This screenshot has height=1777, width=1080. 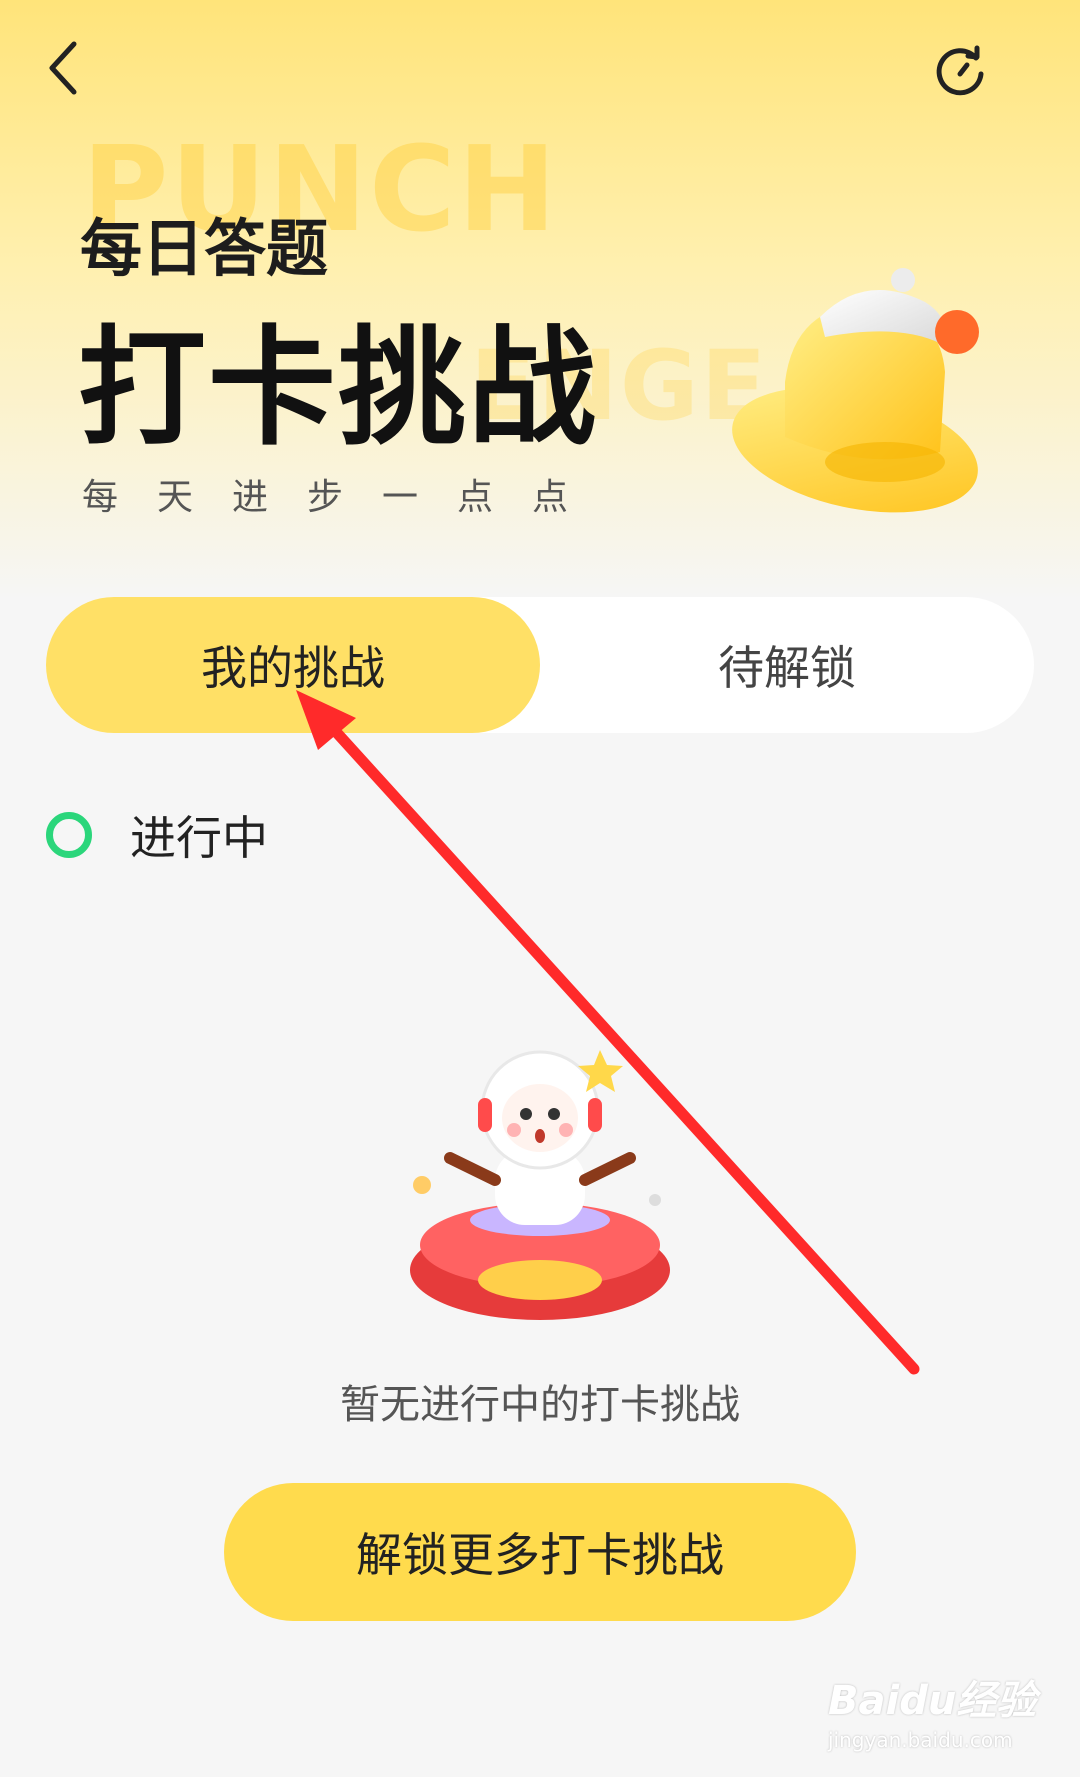 I want to click on empty-state-illustration, so click(x=545, y=1185).